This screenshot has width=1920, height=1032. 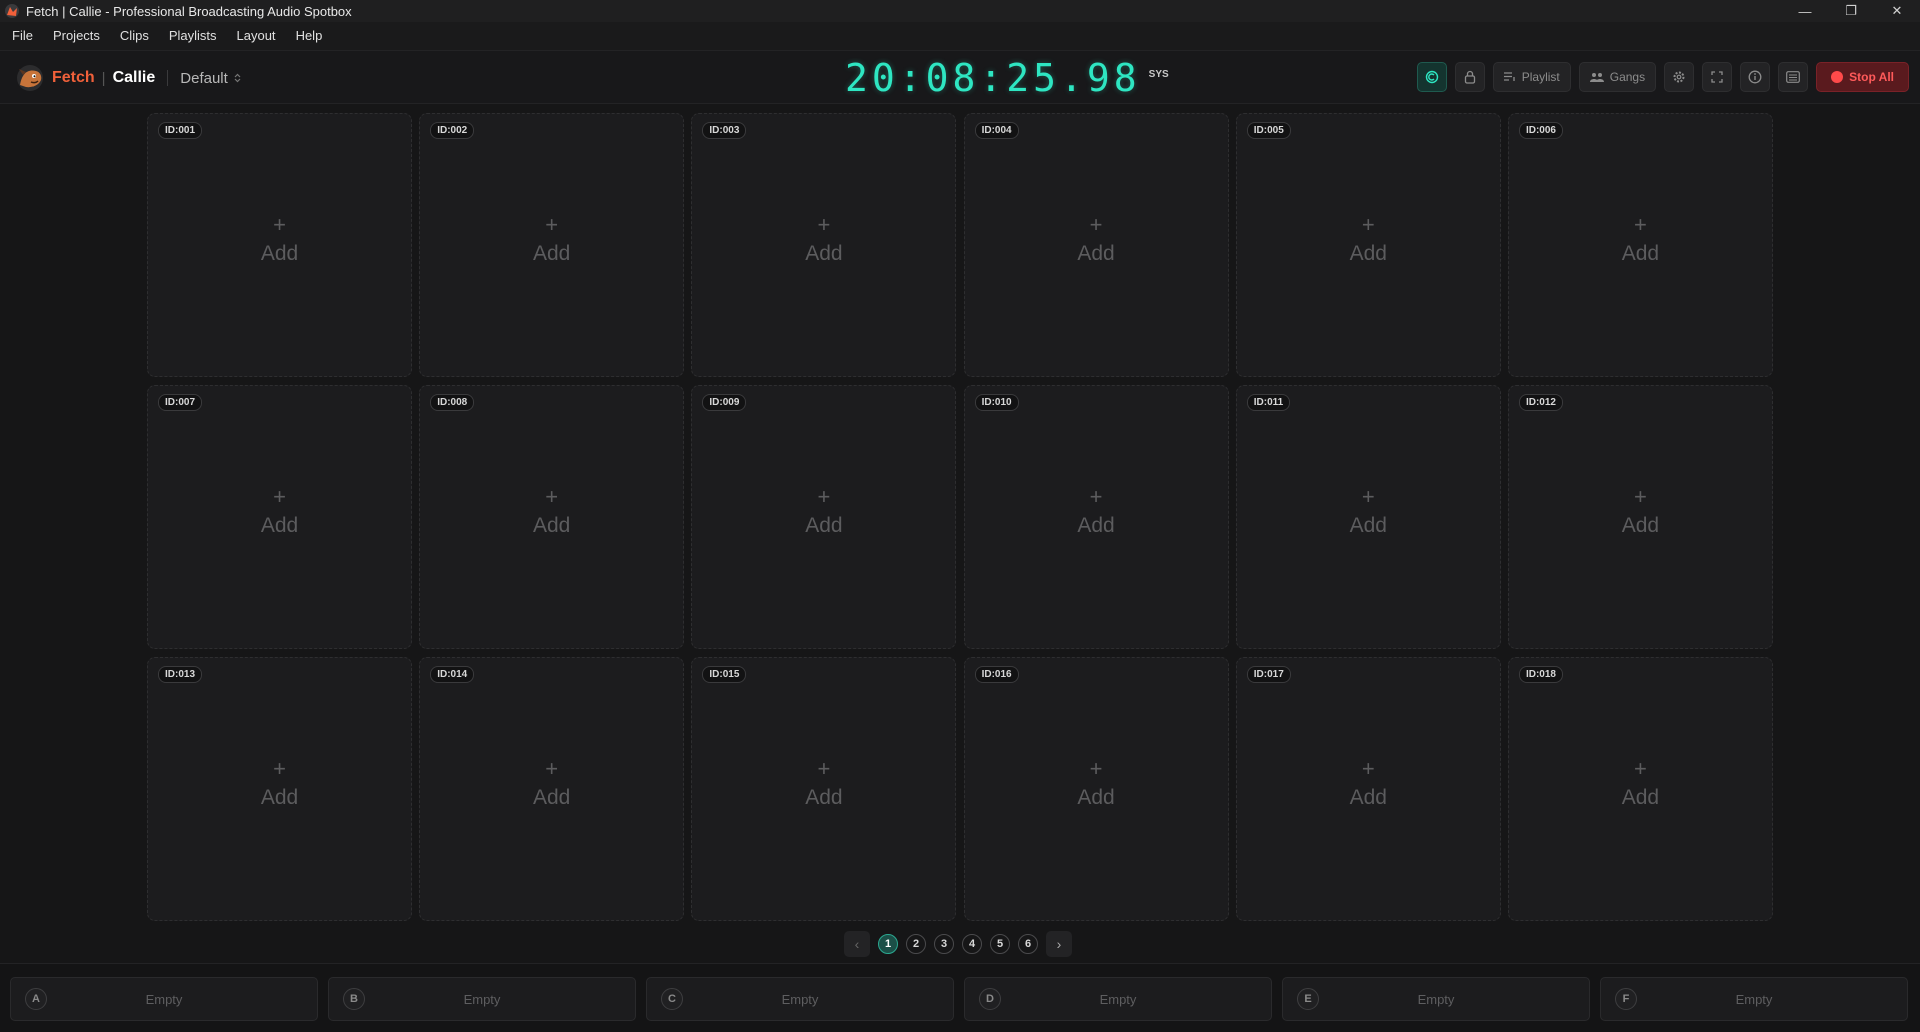 I want to click on clip-slot: ID:002 + Add, so click(x=552, y=245).